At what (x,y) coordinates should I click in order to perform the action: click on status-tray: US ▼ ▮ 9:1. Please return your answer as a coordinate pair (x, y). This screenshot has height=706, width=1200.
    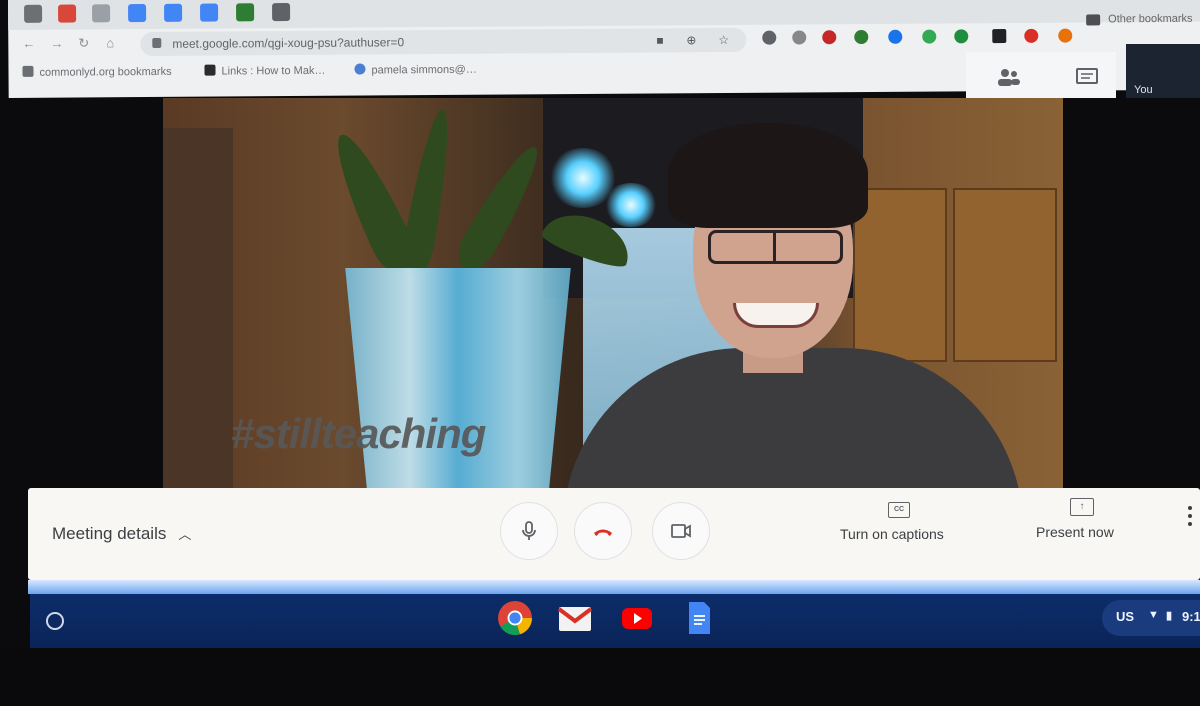
    Looking at the image, I should click on (1151, 618).